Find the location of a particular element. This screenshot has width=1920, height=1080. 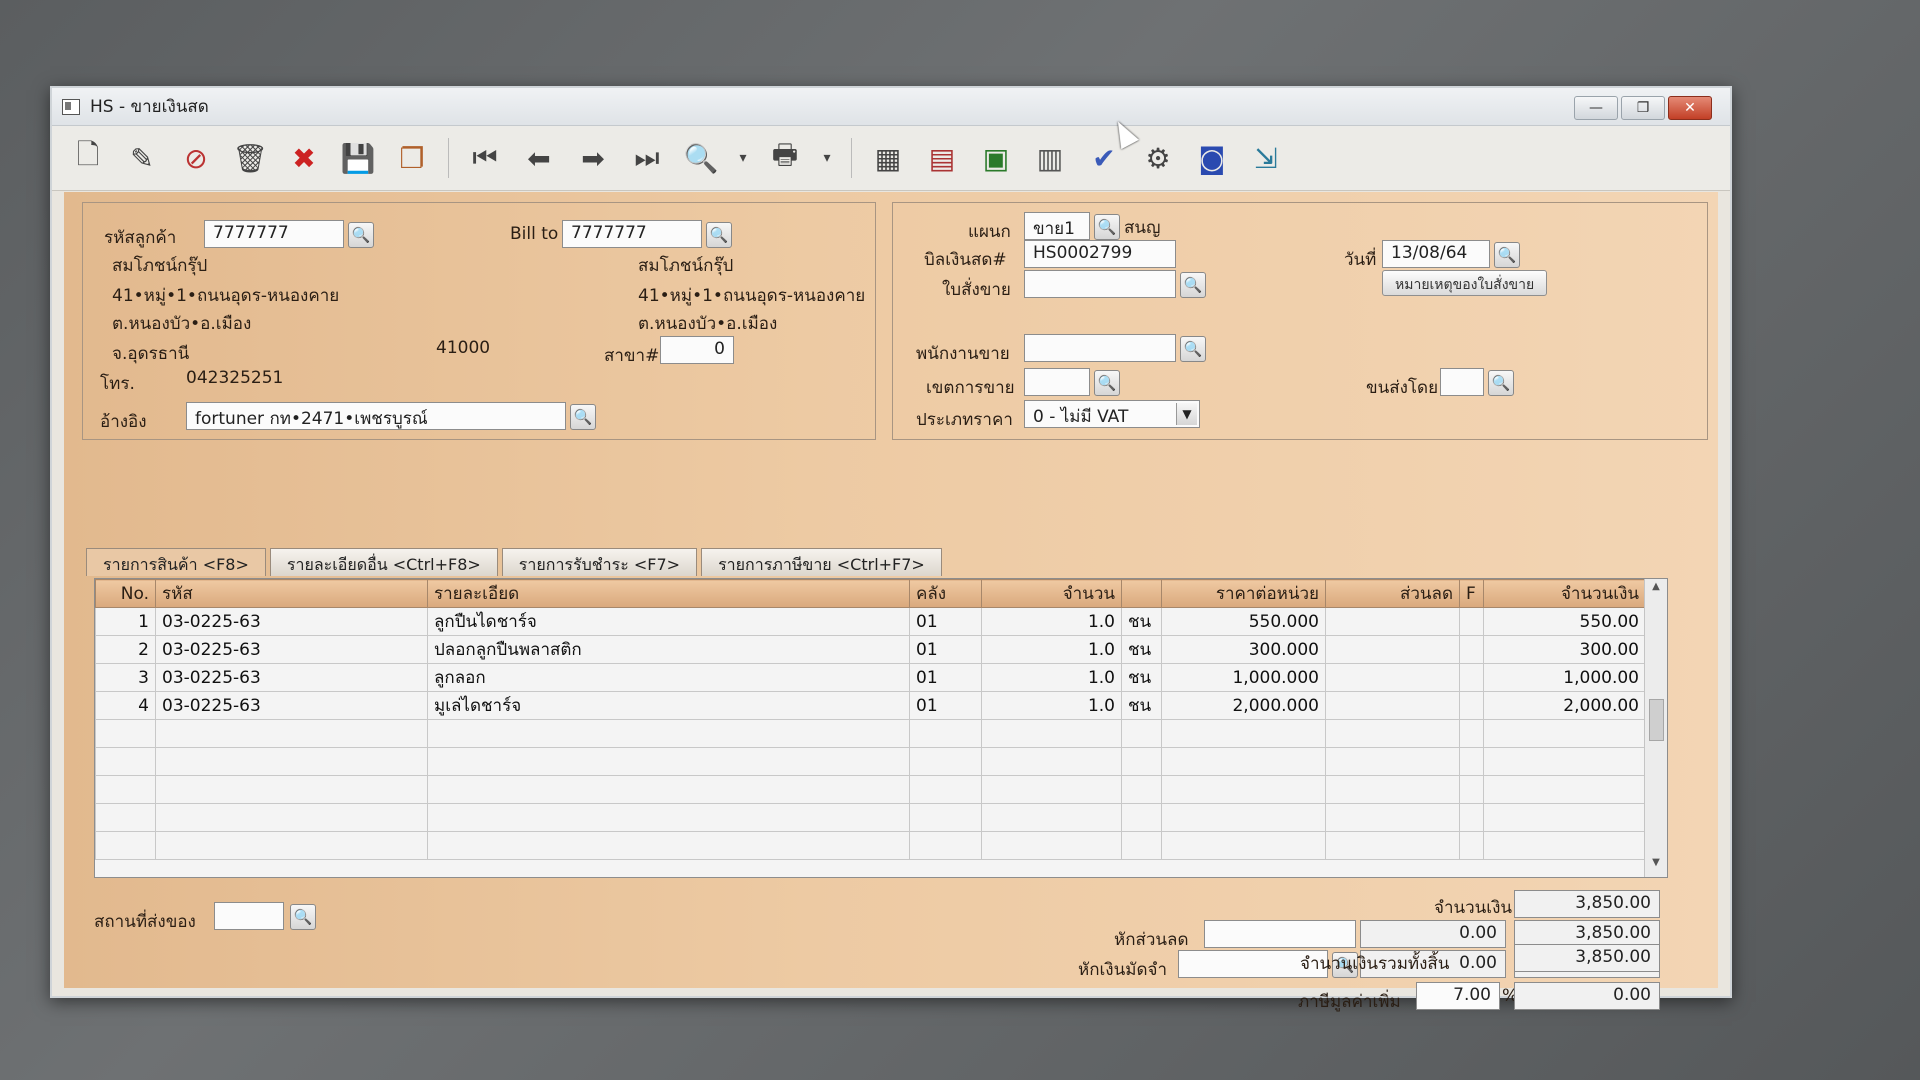

tab-other-details: รายละเอียดอื่น <Ctrl+F8> is located at coordinates (383, 562).